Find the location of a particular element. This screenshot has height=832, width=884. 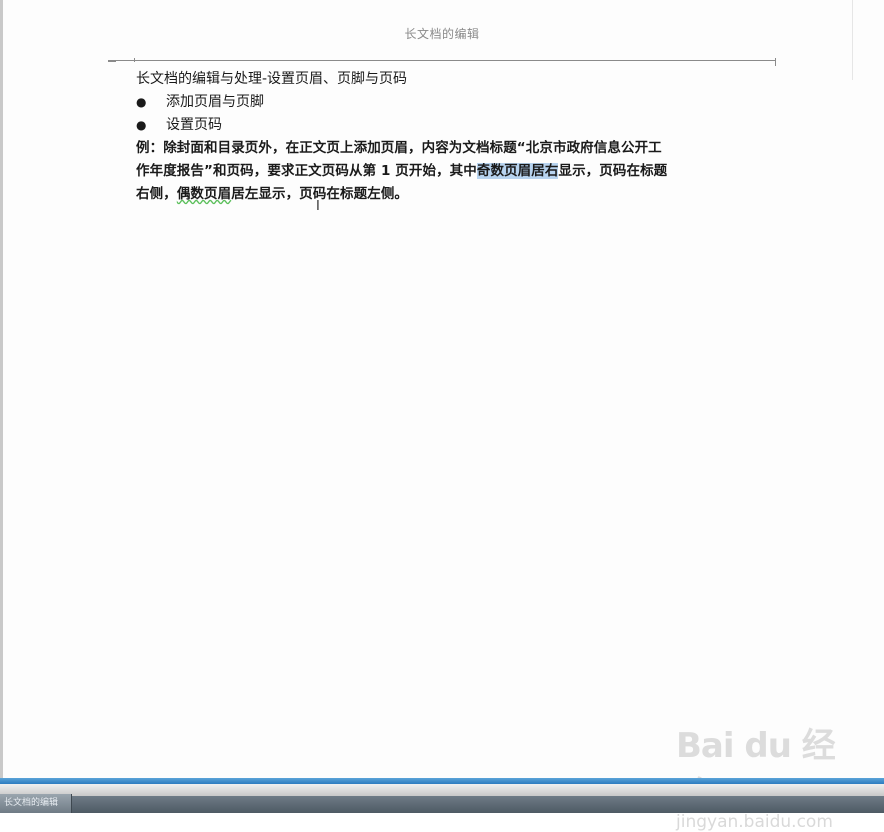

header-corner-right is located at coordinates (775, 62).